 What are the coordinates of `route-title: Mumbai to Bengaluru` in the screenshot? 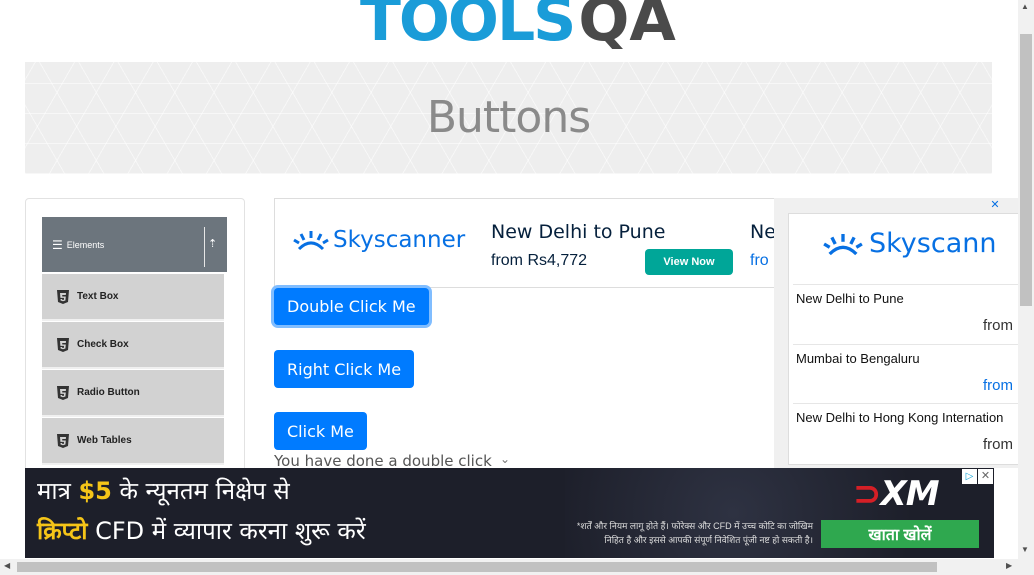 It's located at (858, 358).